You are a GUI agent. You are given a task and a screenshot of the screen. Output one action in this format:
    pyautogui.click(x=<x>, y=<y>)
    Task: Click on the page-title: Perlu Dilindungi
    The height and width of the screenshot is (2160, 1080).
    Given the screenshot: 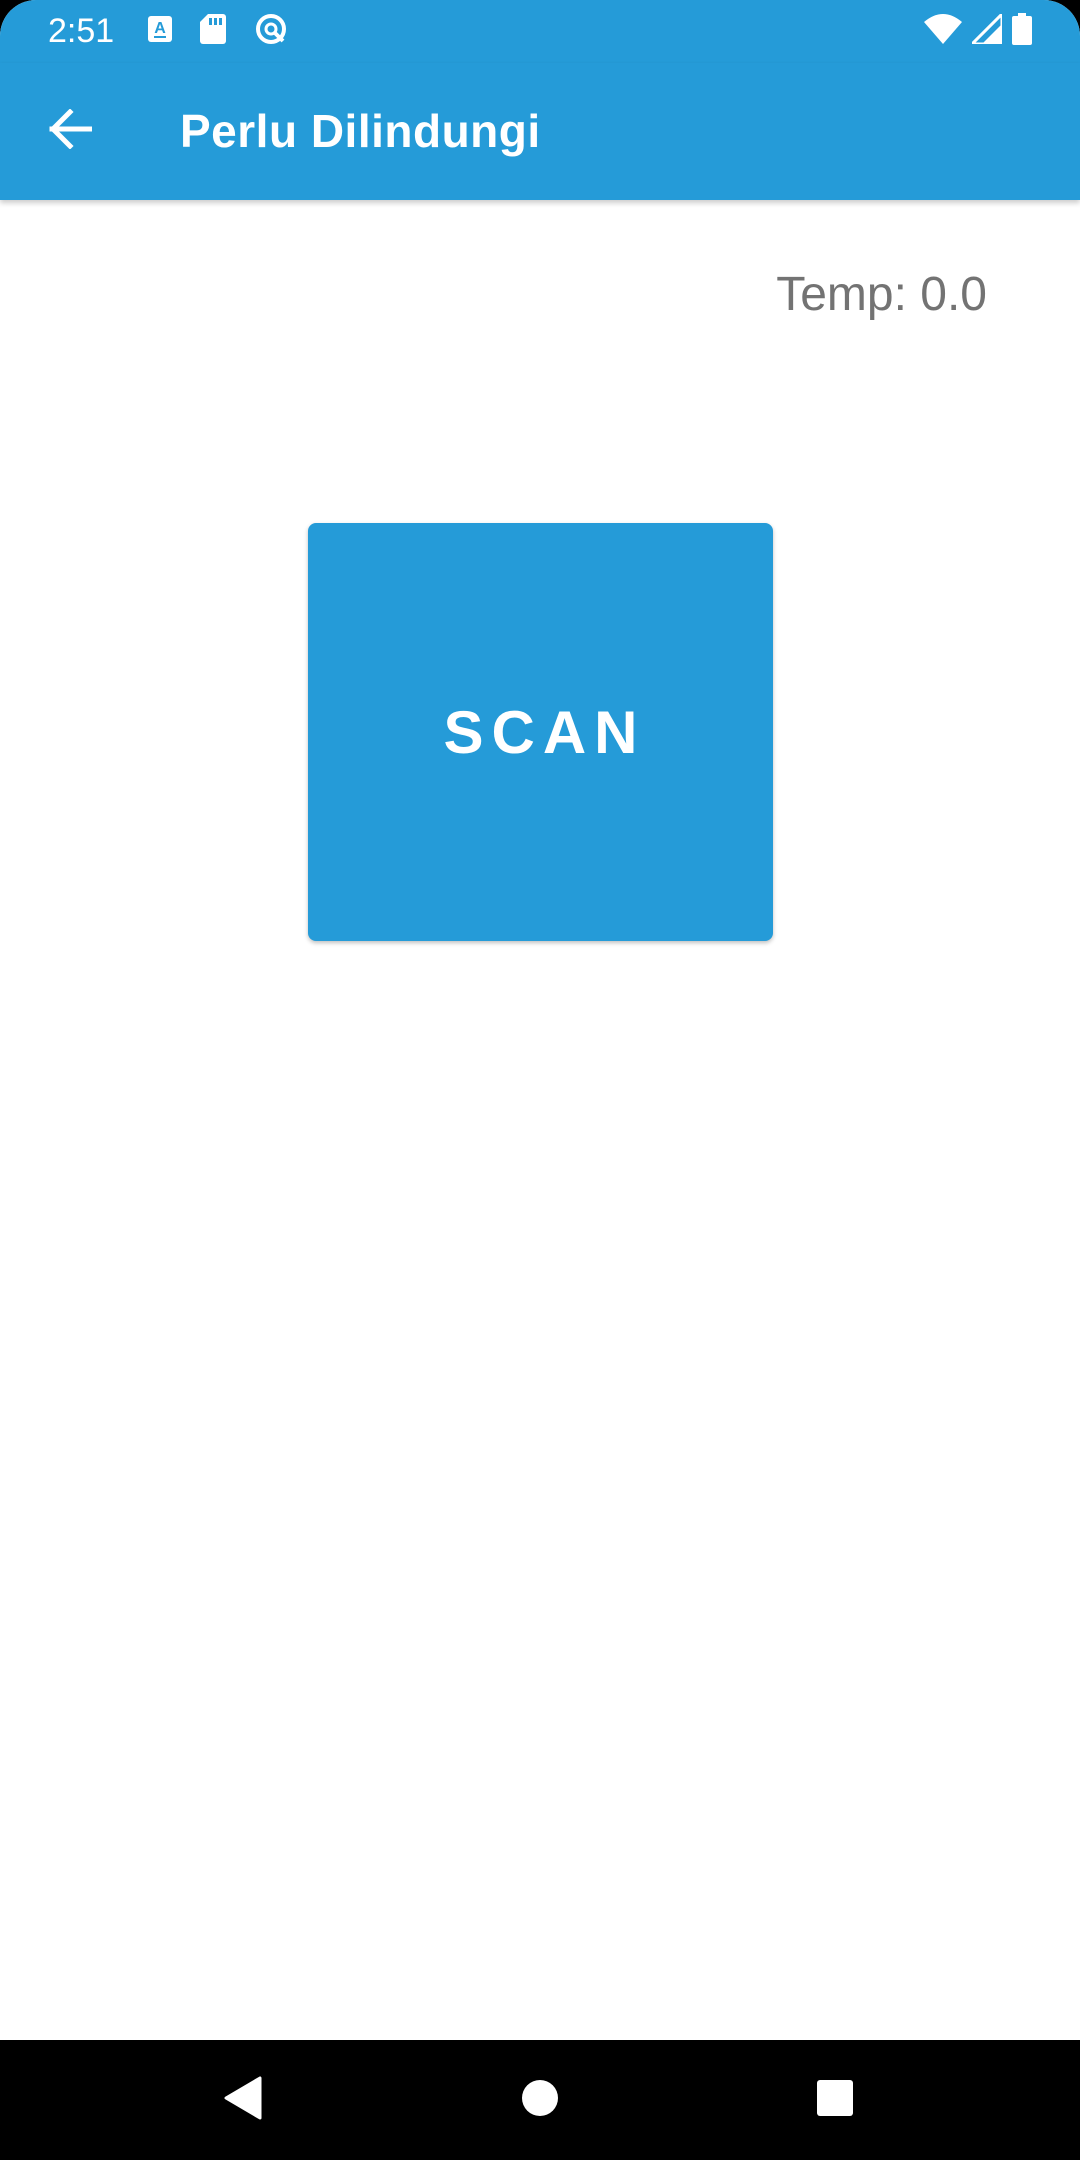 What is the action you would take?
    pyautogui.click(x=360, y=131)
    